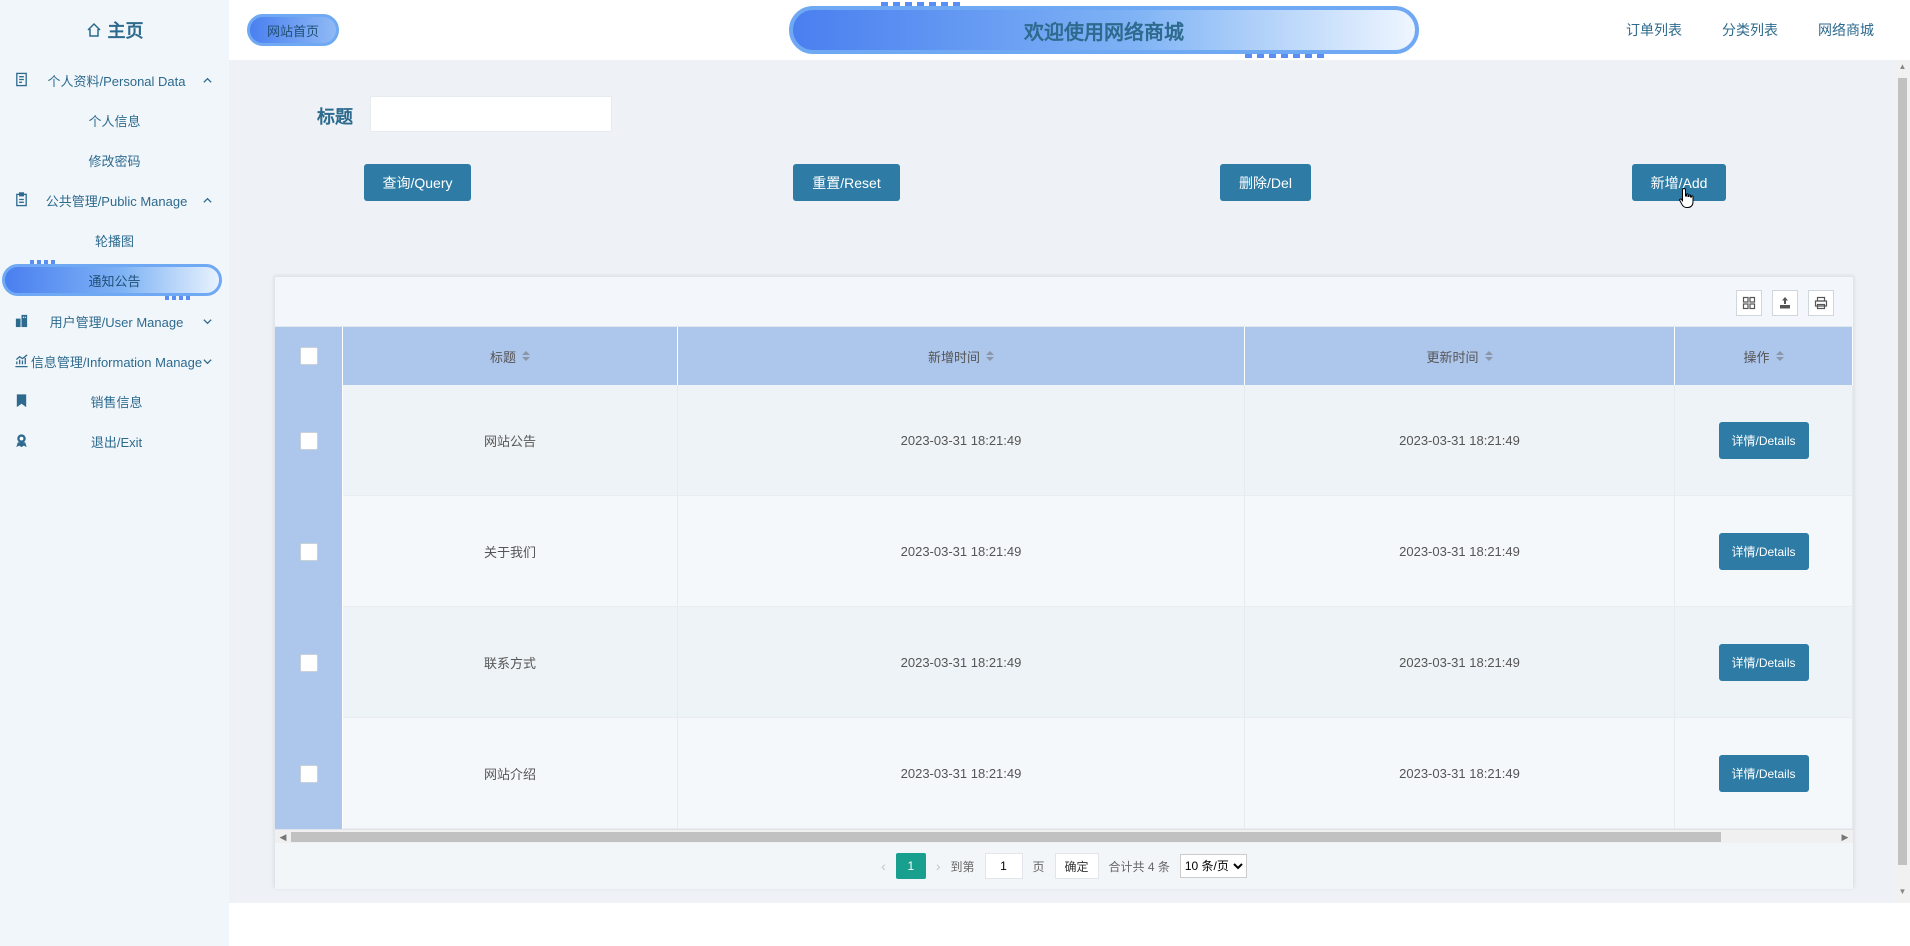  I want to click on sidebar-home: 主页, so click(114, 30).